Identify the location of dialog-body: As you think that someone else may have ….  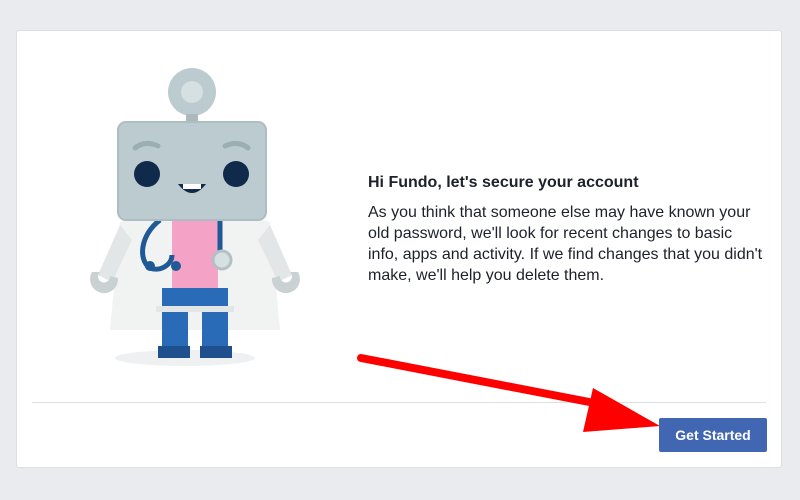
(565, 244).